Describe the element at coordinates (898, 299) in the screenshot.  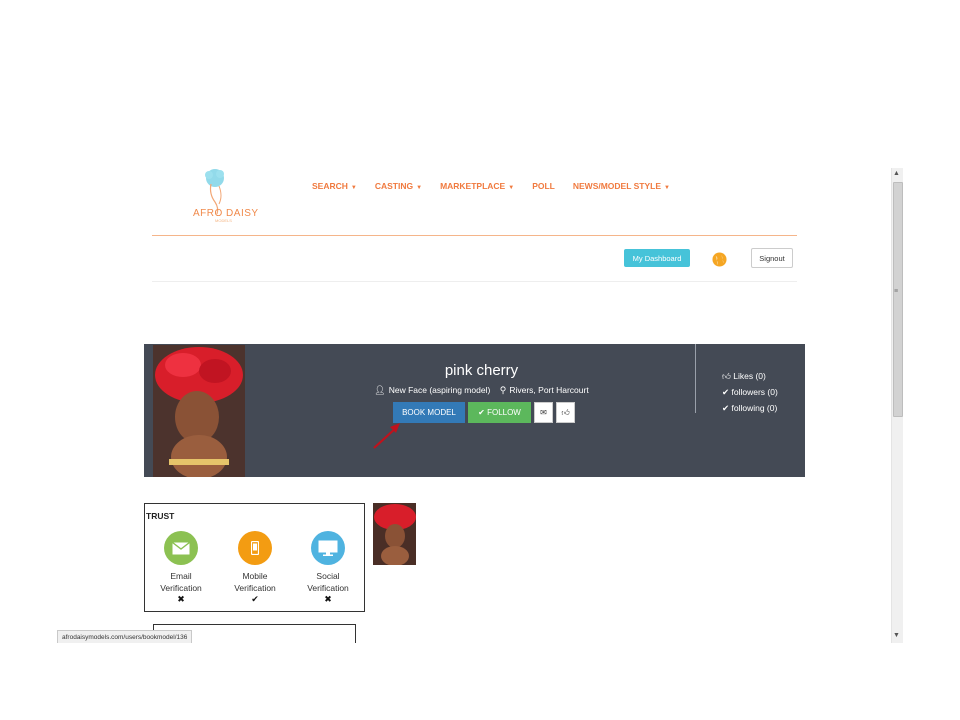
I see `scrollbar-thumb` at that location.